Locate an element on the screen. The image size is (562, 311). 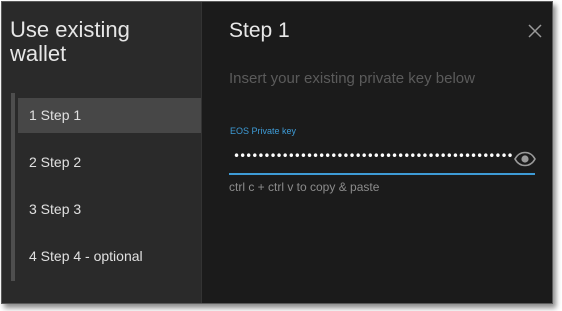
page-title: Step 1 is located at coordinates (259, 30).